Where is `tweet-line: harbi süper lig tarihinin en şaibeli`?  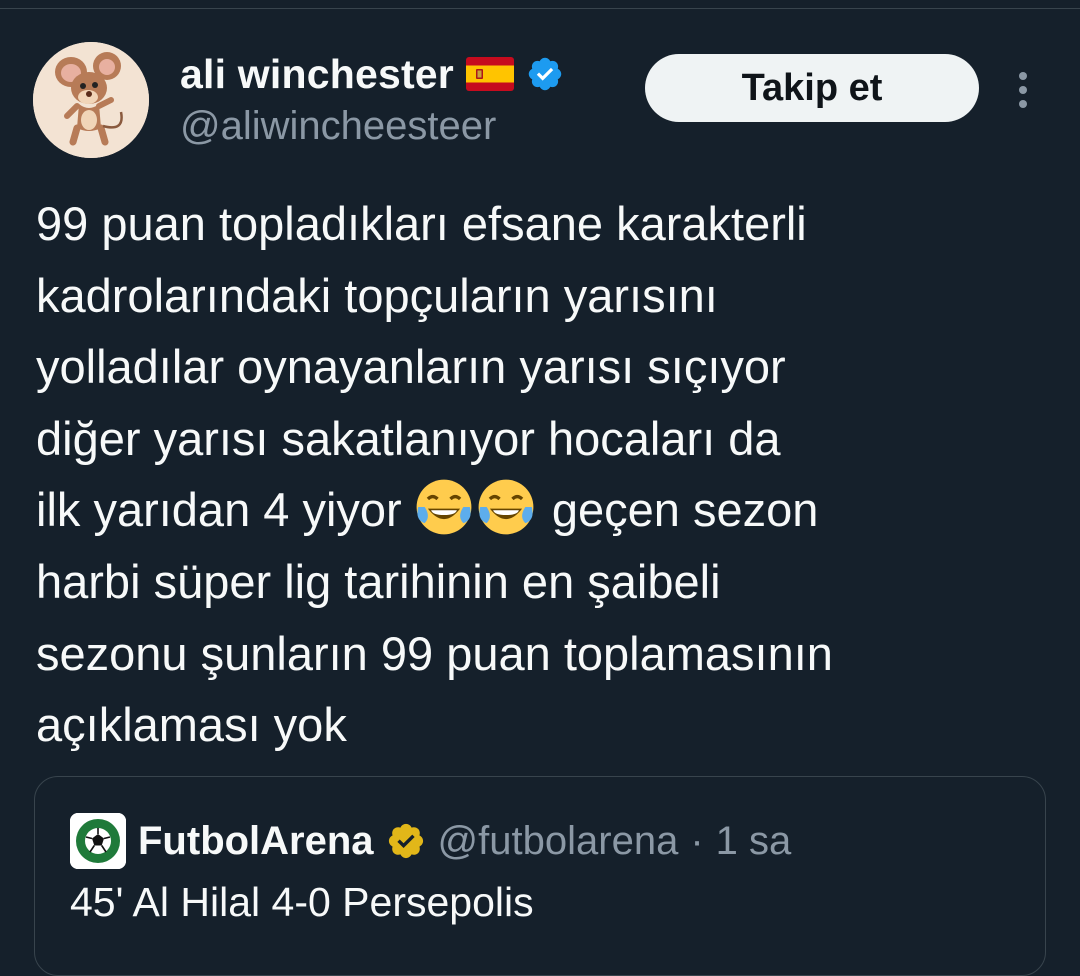
tweet-line: harbi süper lig tarihinin en şaibeli is located at coordinates (378, 581).